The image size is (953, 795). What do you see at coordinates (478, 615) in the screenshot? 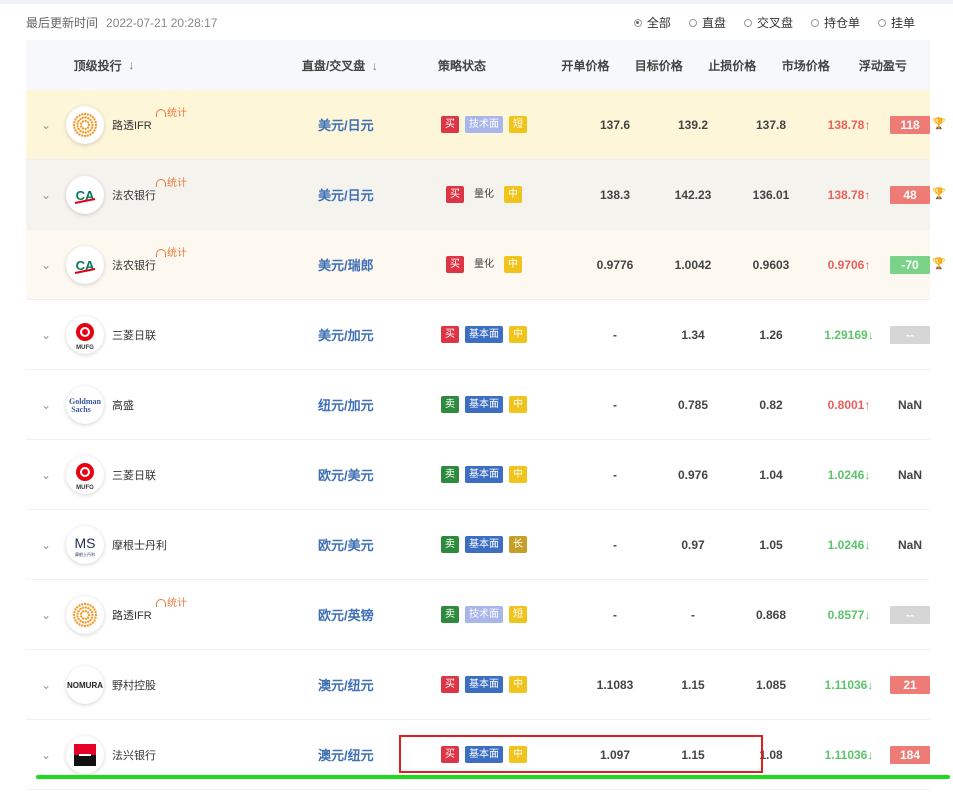
I see `table-row: ⌄ 路透IFR 统计 欧元/英镑卖技术面短 - -0.868 0.8577↓ --` at bounding box center [478, 615].